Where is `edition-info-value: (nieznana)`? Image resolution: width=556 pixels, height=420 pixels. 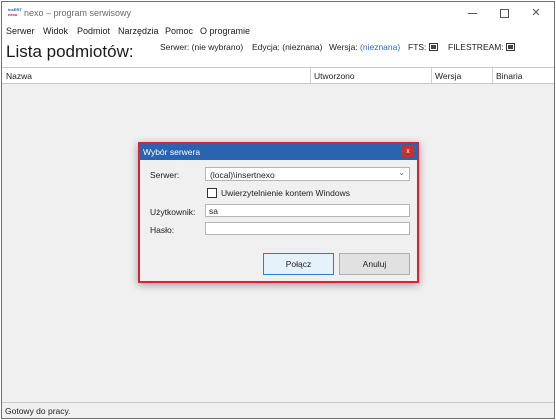 edition-info-value: (nieznana) is located at coordinates (302, 47).